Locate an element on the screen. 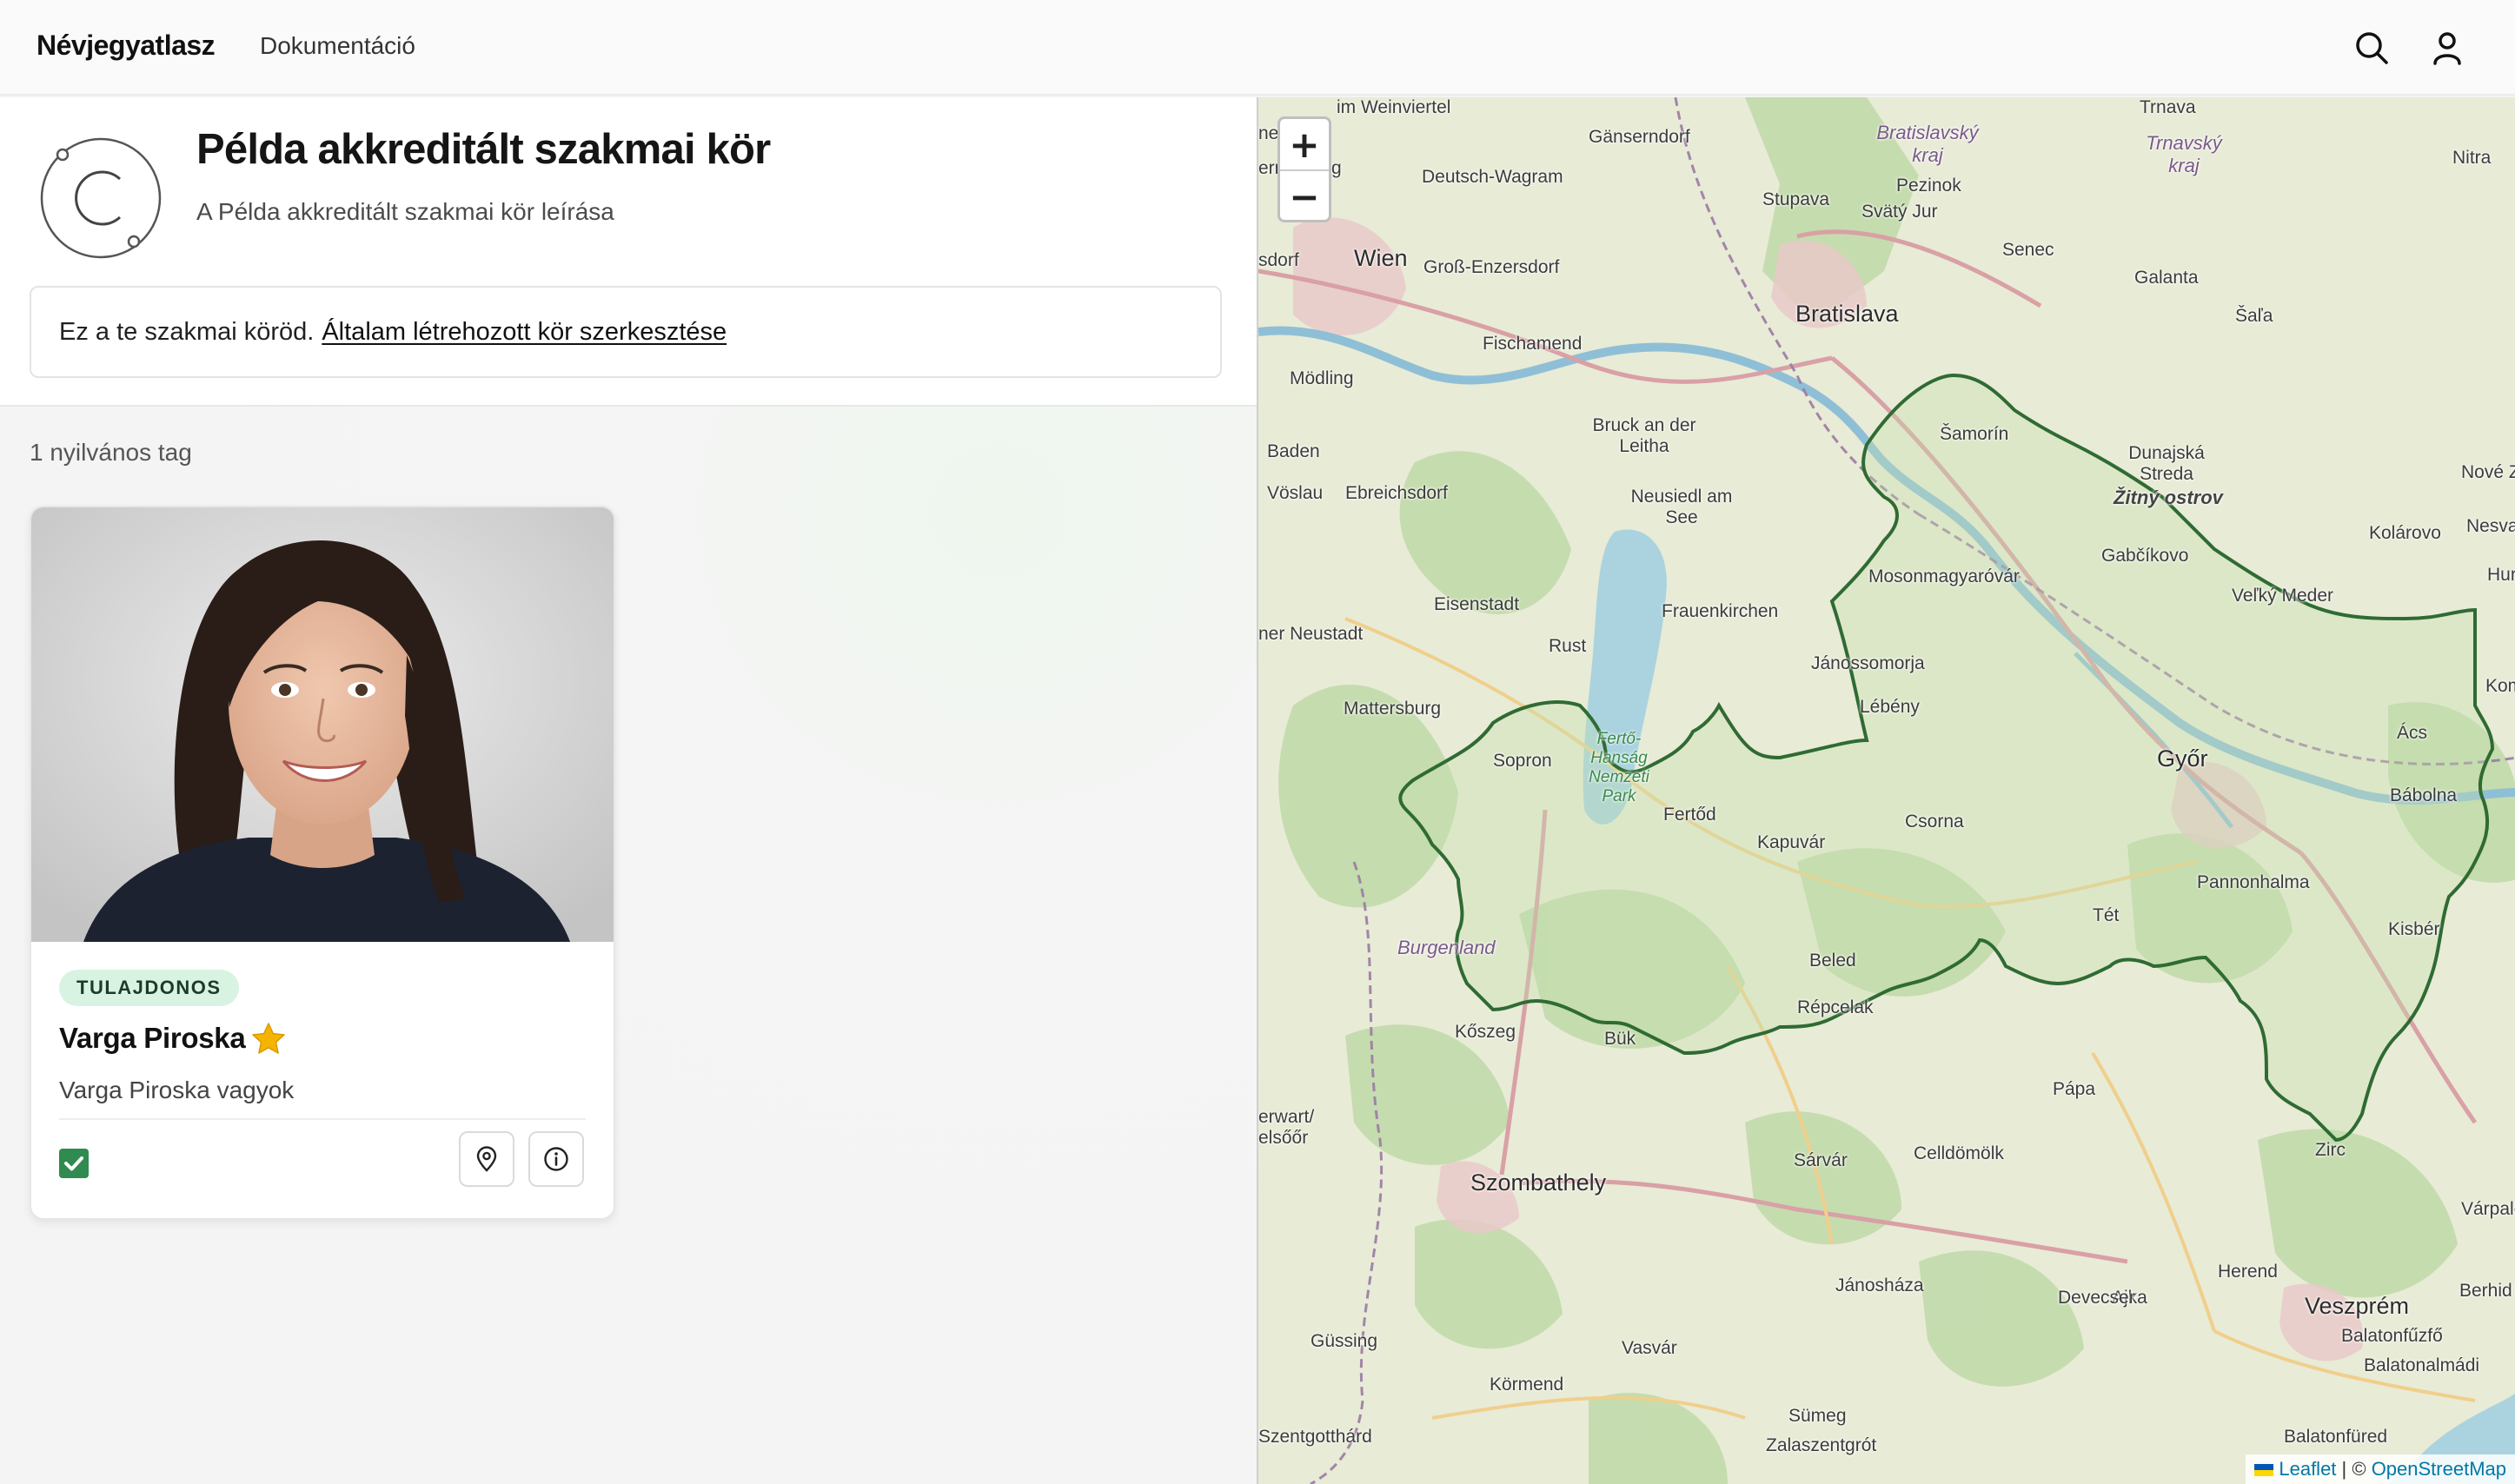  map-label-kisber: Kisbér is located at coordinates (2414, 929).